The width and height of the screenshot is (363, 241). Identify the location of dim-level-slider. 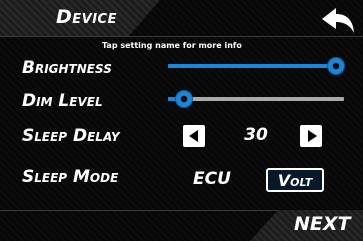
(256, 99).